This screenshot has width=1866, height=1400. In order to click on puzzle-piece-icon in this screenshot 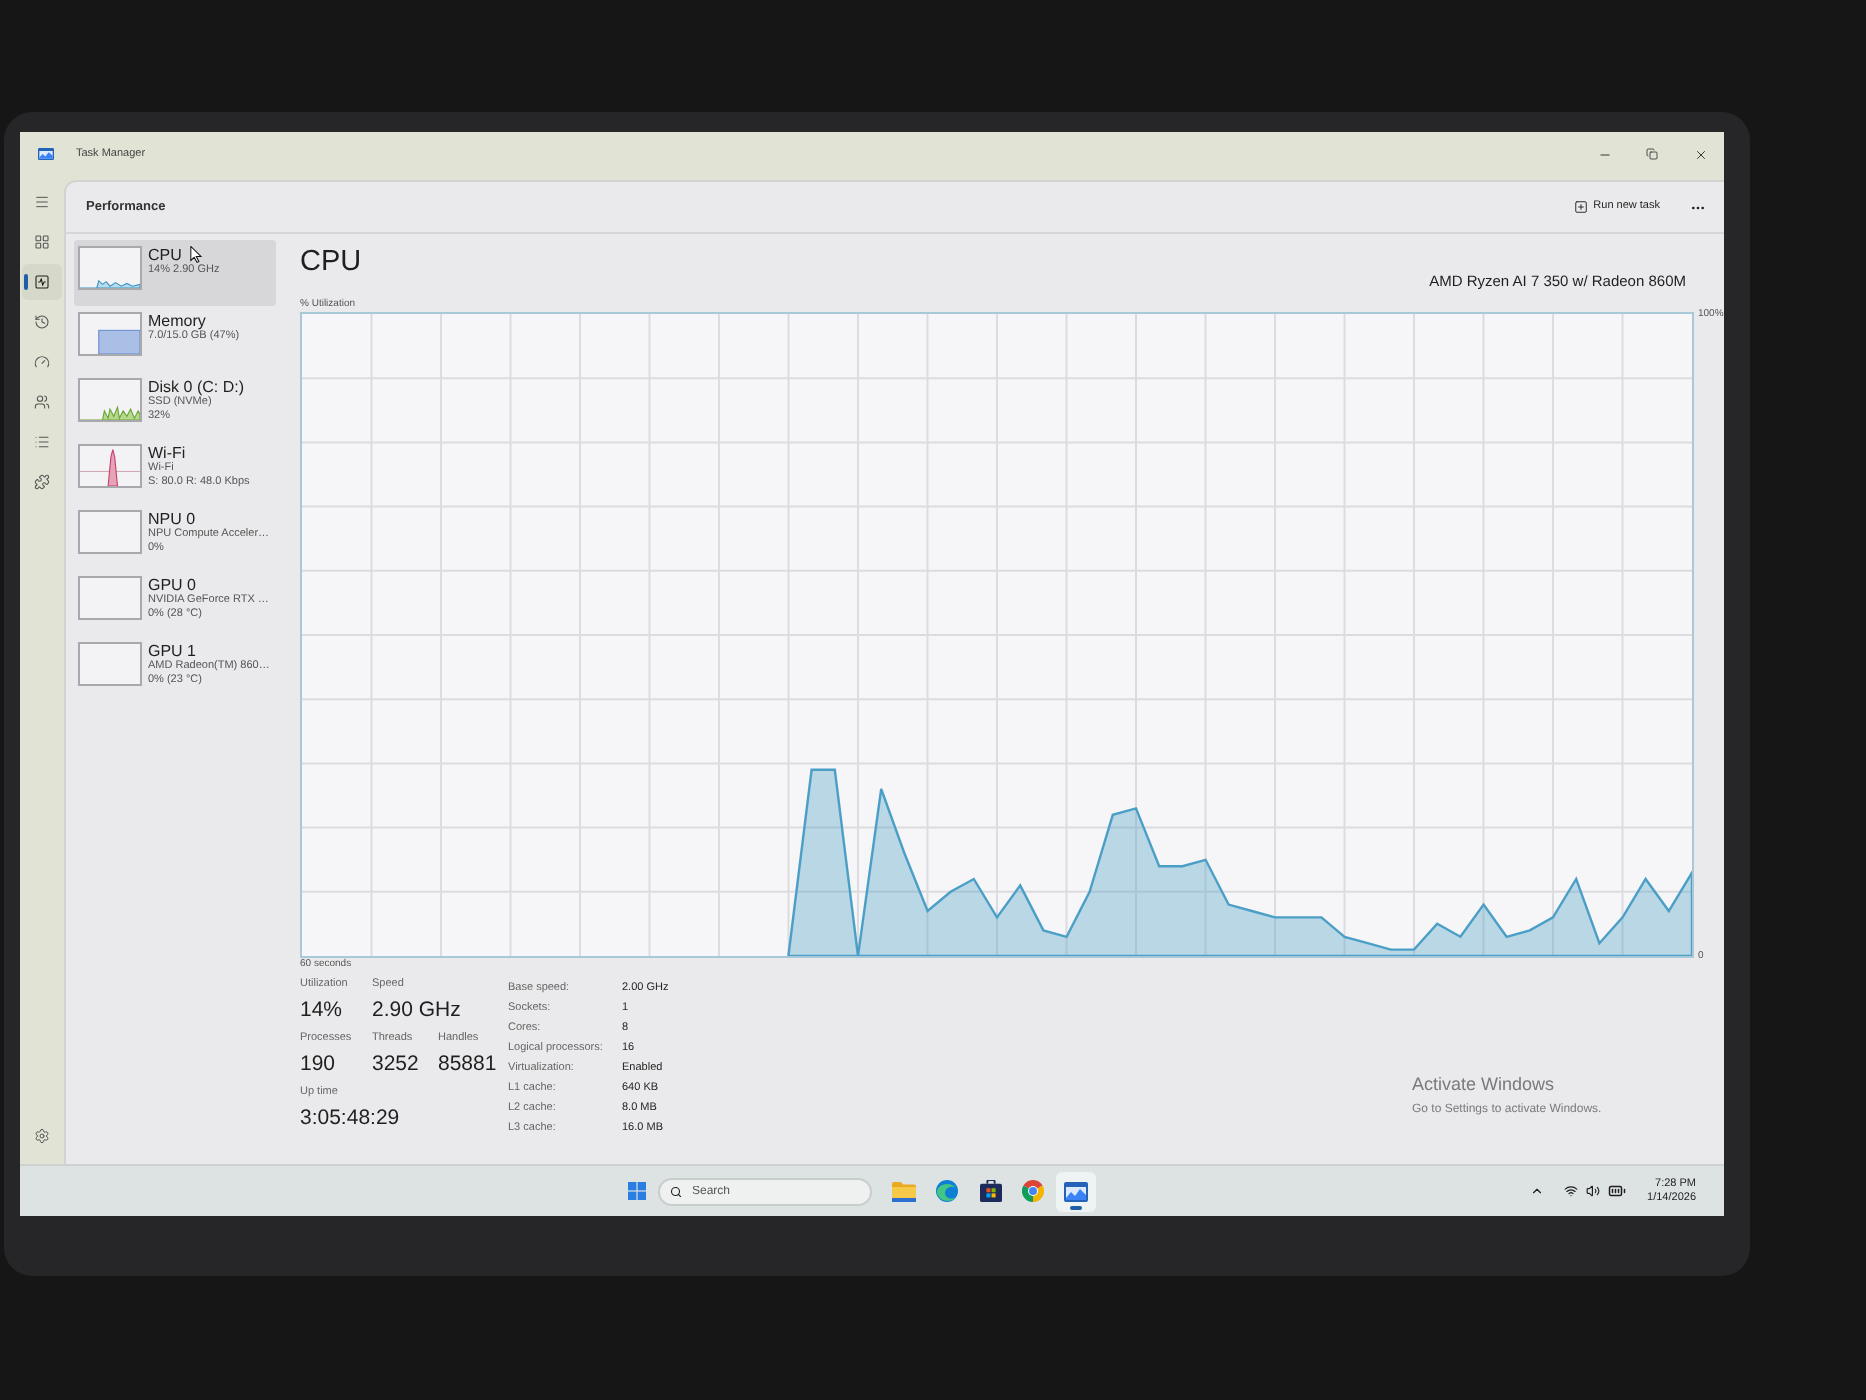, I will do `click(42, 482)`.